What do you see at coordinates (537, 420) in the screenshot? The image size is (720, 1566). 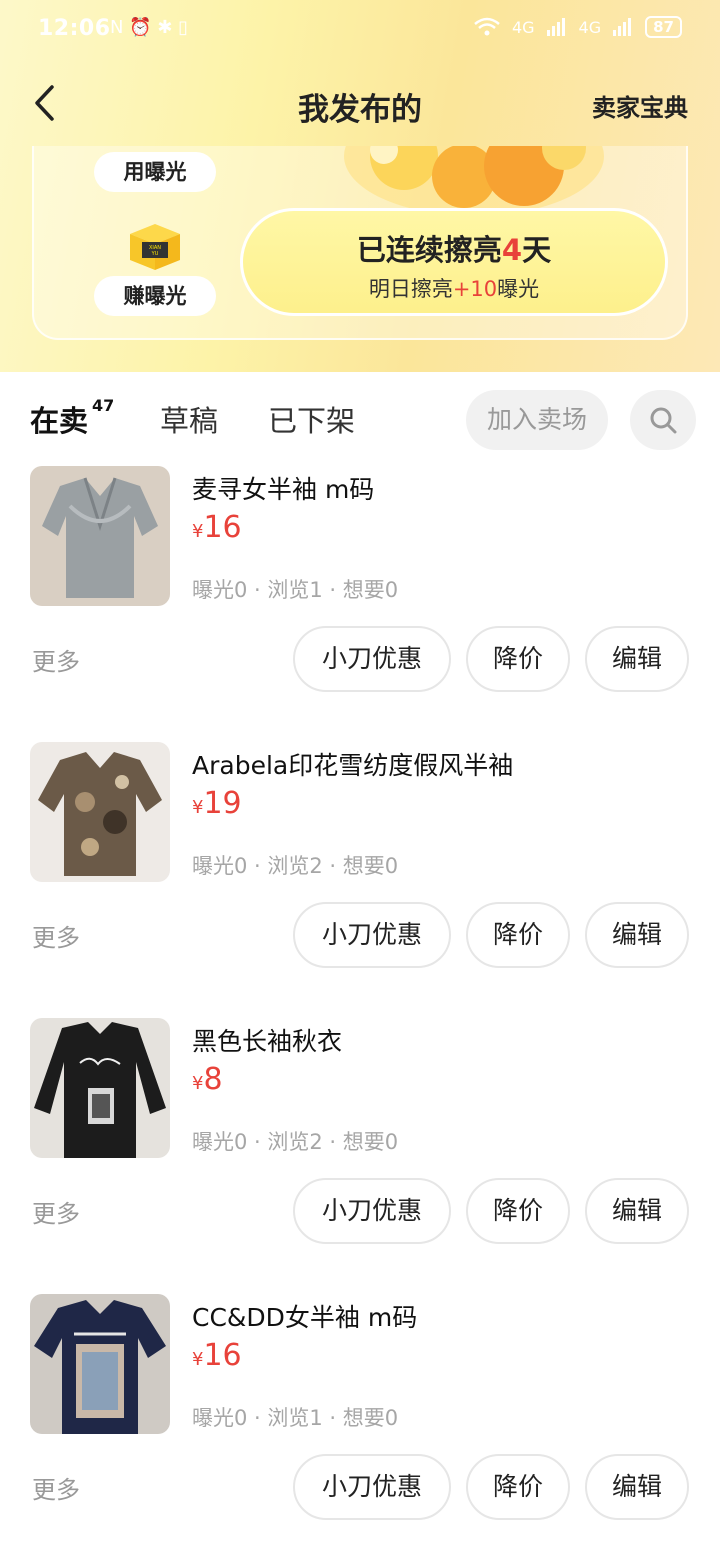 I see `join-market-button: 加入卖场` at bounding box center [537, 420].